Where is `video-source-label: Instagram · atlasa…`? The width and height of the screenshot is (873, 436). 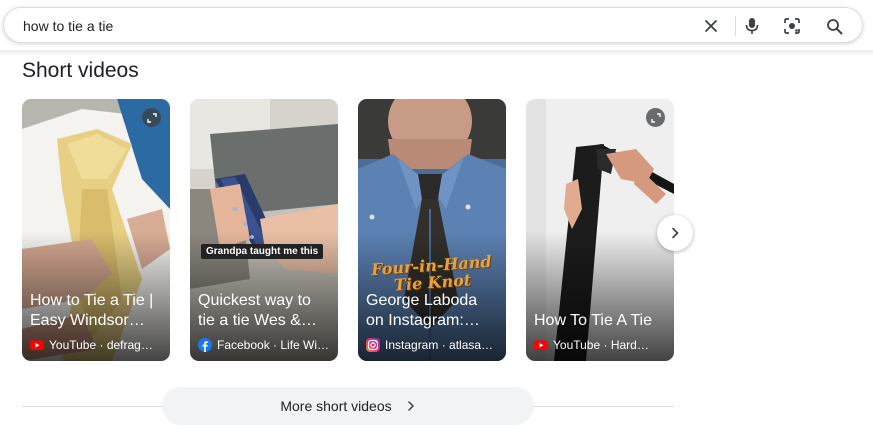
video-source-label: Instagram · atlasa… is located at coordinates (439, 345).